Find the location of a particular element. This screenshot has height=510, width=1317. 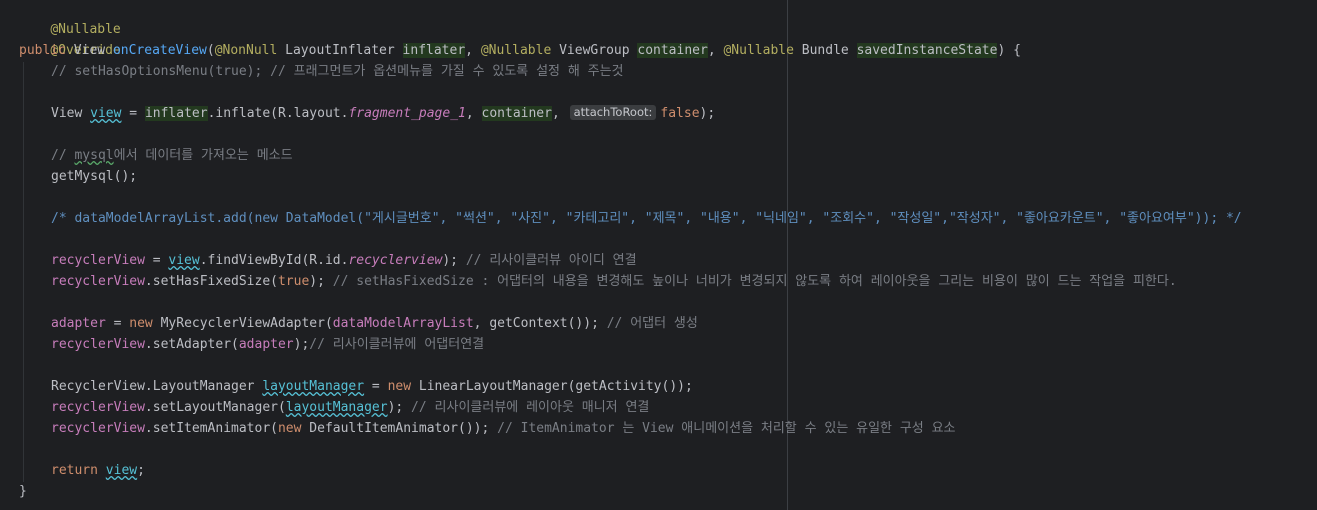

code-text: , getContext()); is located at coordinates (540, 323).